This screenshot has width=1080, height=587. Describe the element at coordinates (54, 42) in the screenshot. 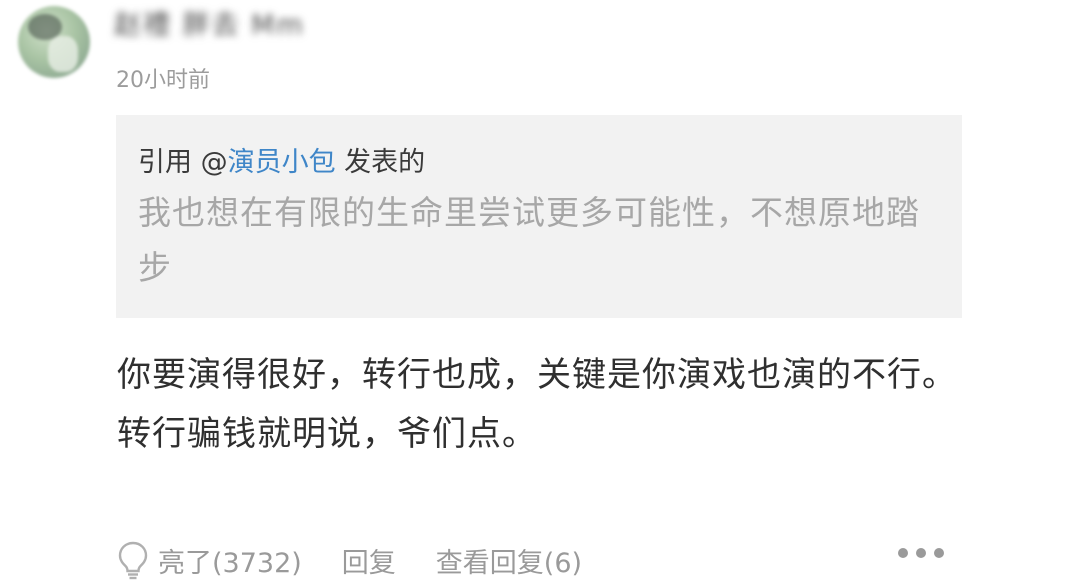

I see `avatar` at that location.